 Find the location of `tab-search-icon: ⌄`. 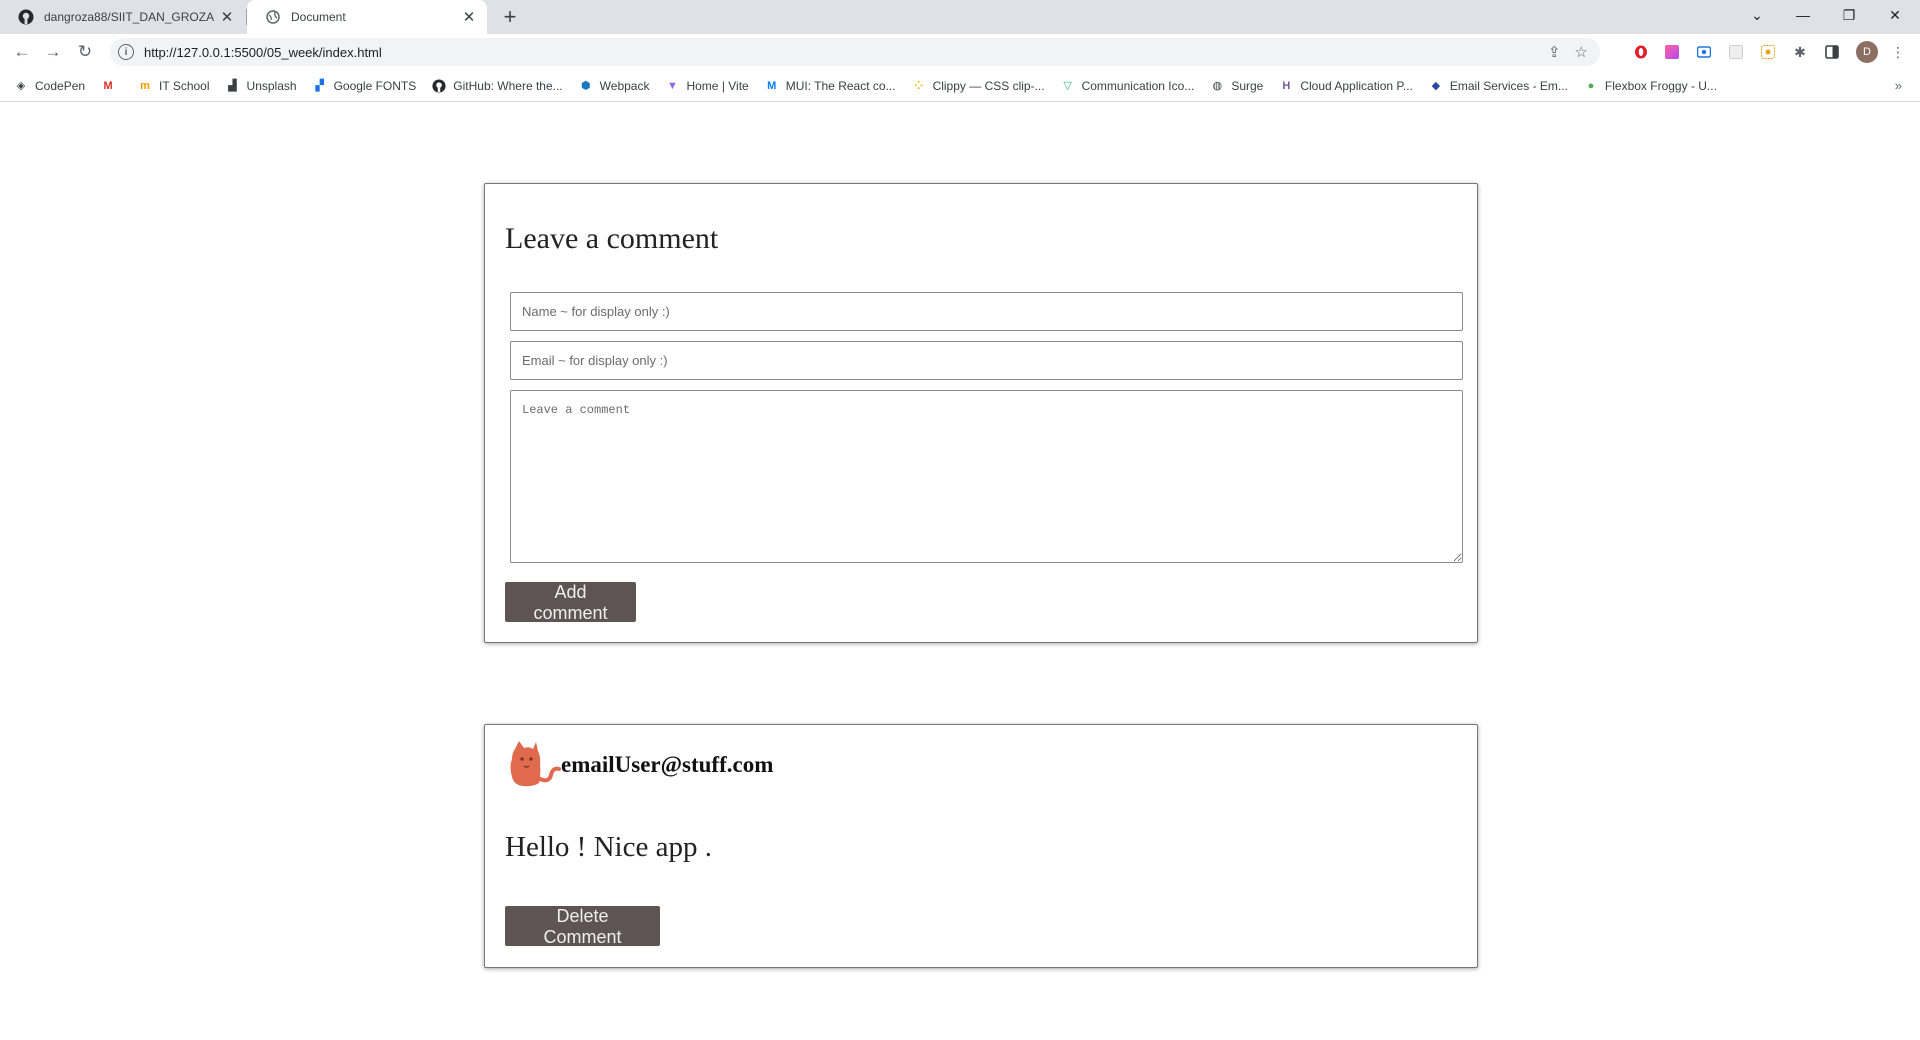

tab-search-icon: ⌄ is located at coordinates (1757, 15).